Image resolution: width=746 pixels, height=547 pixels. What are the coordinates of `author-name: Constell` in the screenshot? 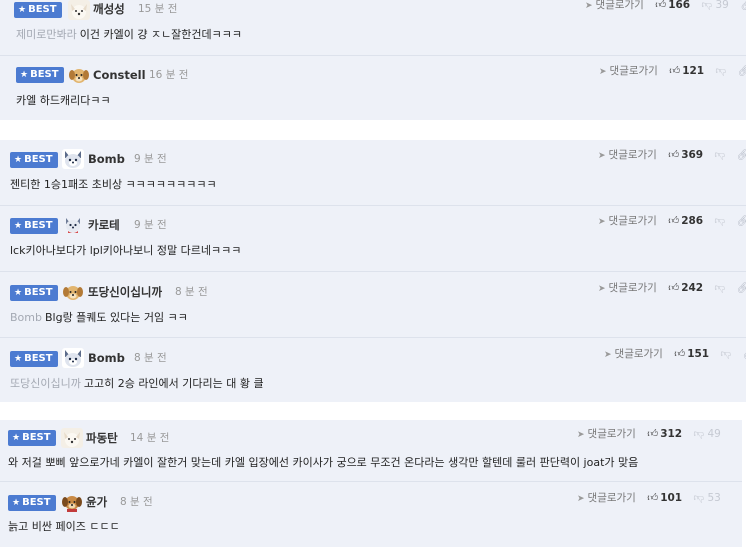 It's located at (119, 75).